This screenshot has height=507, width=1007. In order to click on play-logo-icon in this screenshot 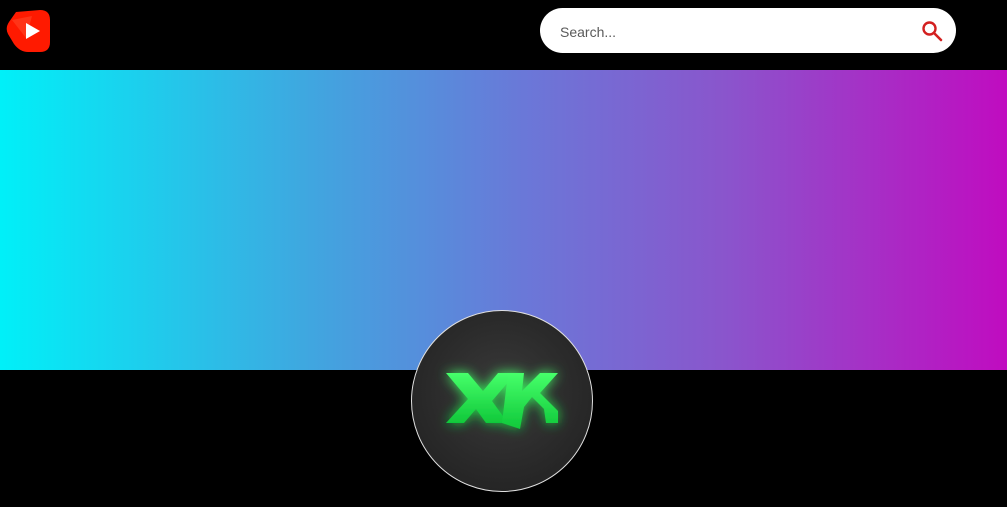, I will do `click(29, 31)`.